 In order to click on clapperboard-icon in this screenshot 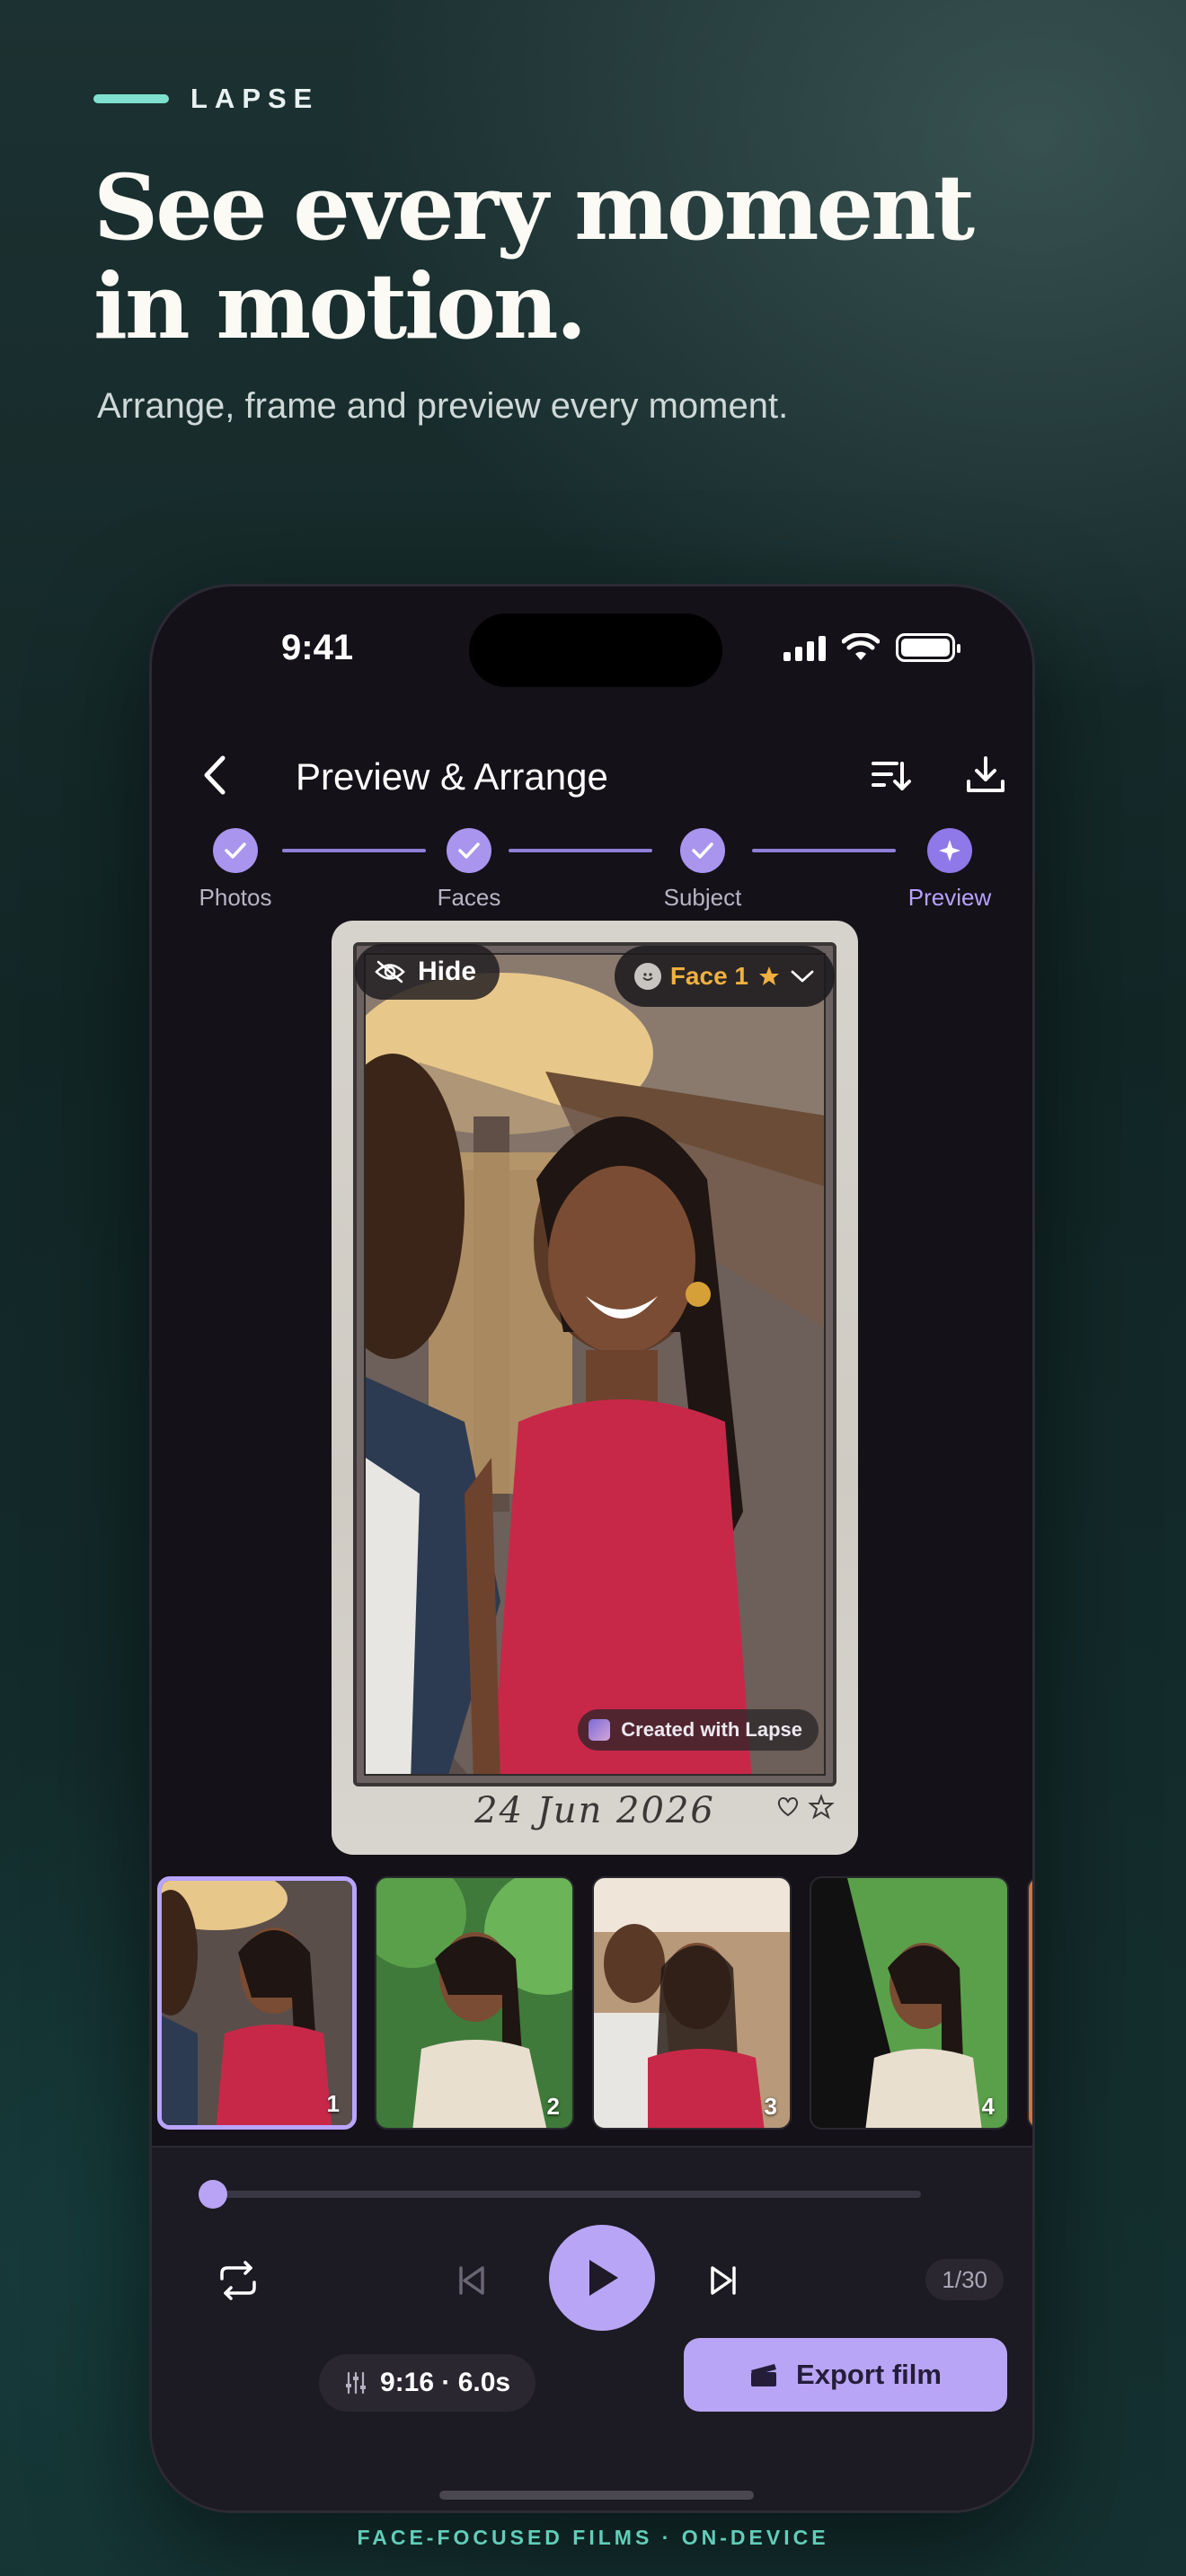, I will do `click(764, 2375)`.